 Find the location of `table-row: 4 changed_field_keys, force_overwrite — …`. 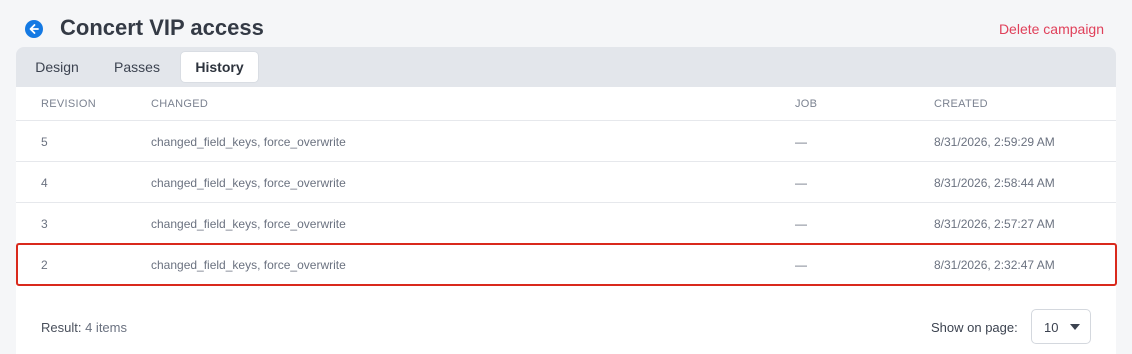

table-row: 4 changed_field_keys, force_overwrite — … is located at coordinates (566, 182).